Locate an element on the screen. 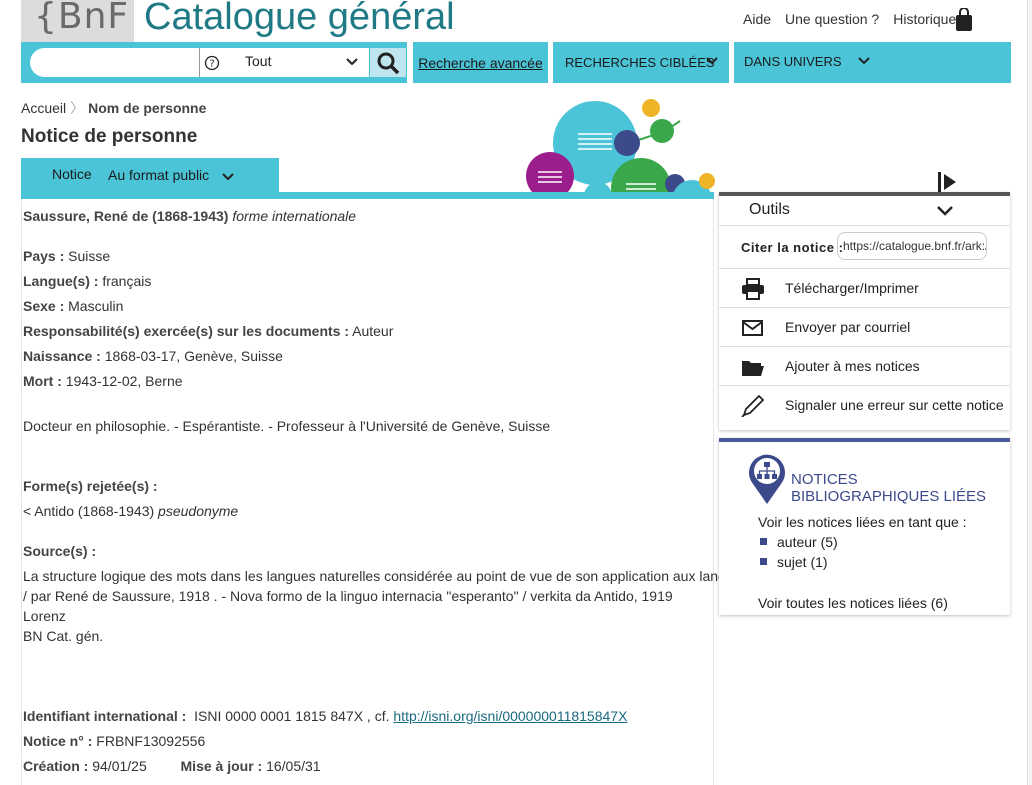  all-linked-notices-link: Voir toutes les notices liées (6) is located at coordinates (853, 603).